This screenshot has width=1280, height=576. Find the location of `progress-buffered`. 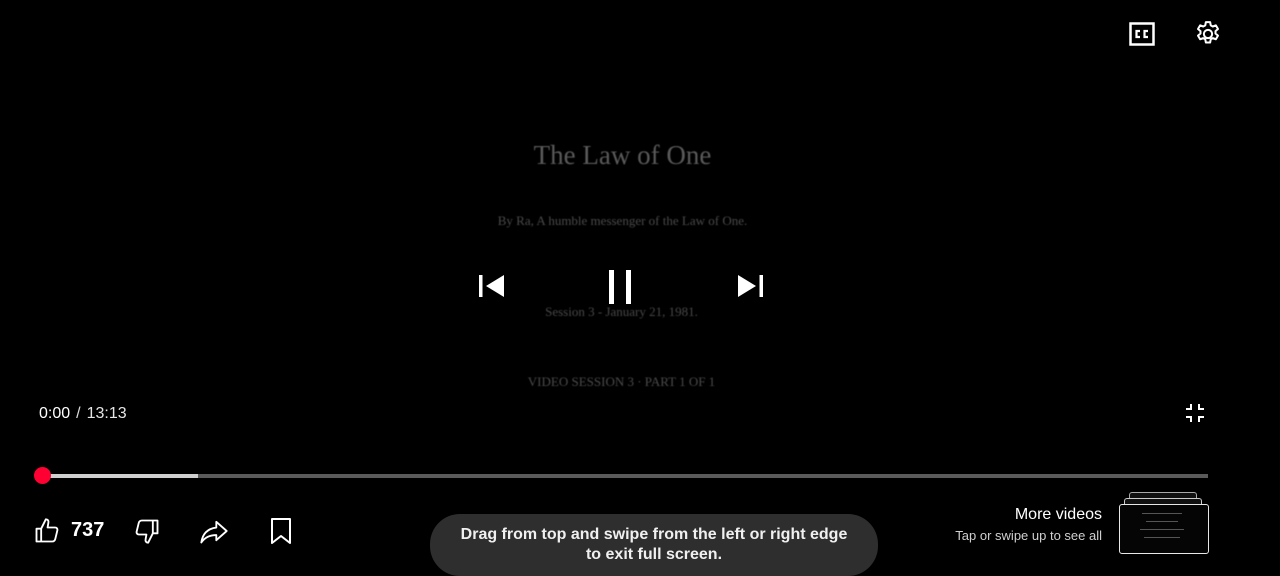

progress-buffered is located at coordinates (120, 476).